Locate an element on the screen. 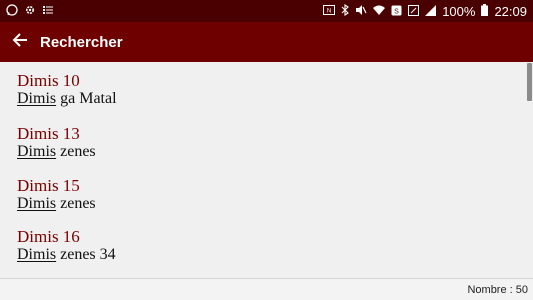  list-item: Dimis 10 Dimis ga Matal is located at coordinates (267, 90).